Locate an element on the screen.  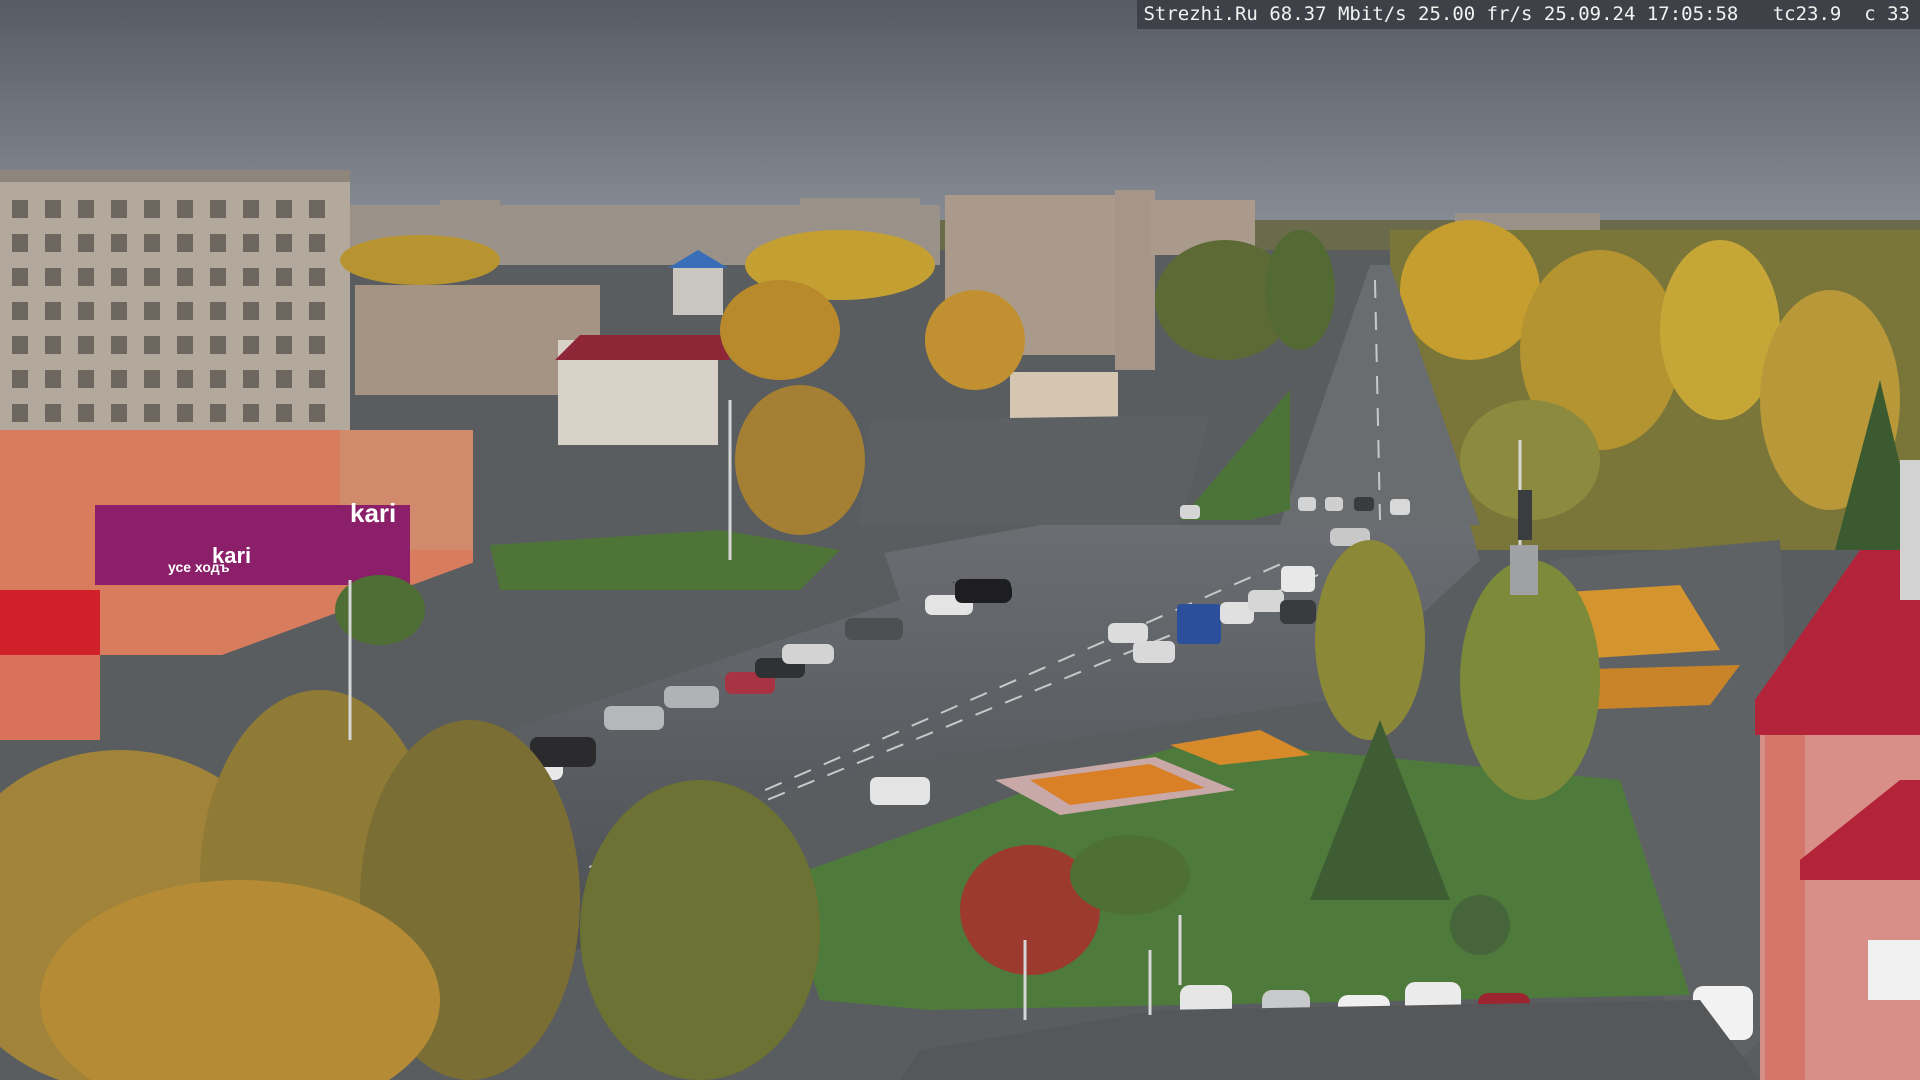
osd-temperature: tc23.9 is located at coordinates (1807, 14).